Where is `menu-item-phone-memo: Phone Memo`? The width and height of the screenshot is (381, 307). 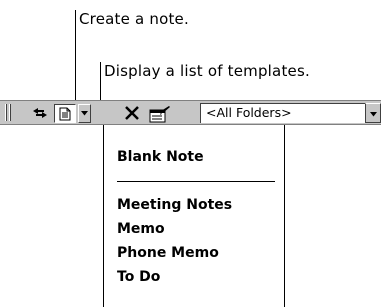 menu-item-phone-memo: Phone Memo is located at coordinates (168, 253).